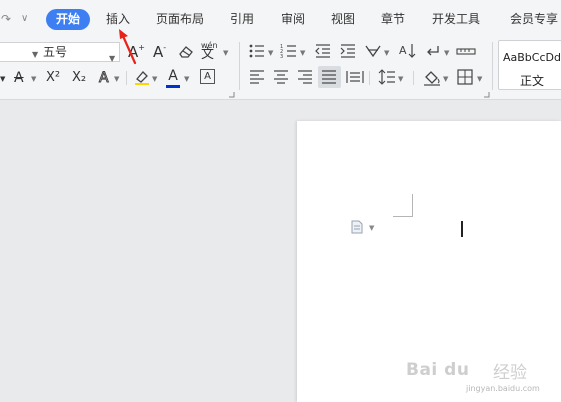 The width and height of the screenshot is (561, 402). I want to click on align-right-button, so click(305, 78).